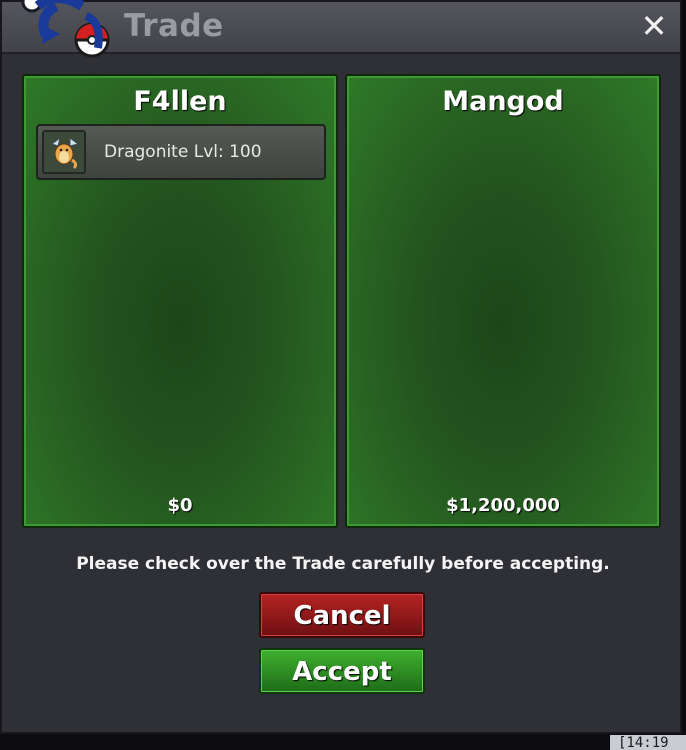 The image size is (686, 750). Describe the element at coordinates (174, 26) in the screenshot. I see `window-title: Trade` at that location.